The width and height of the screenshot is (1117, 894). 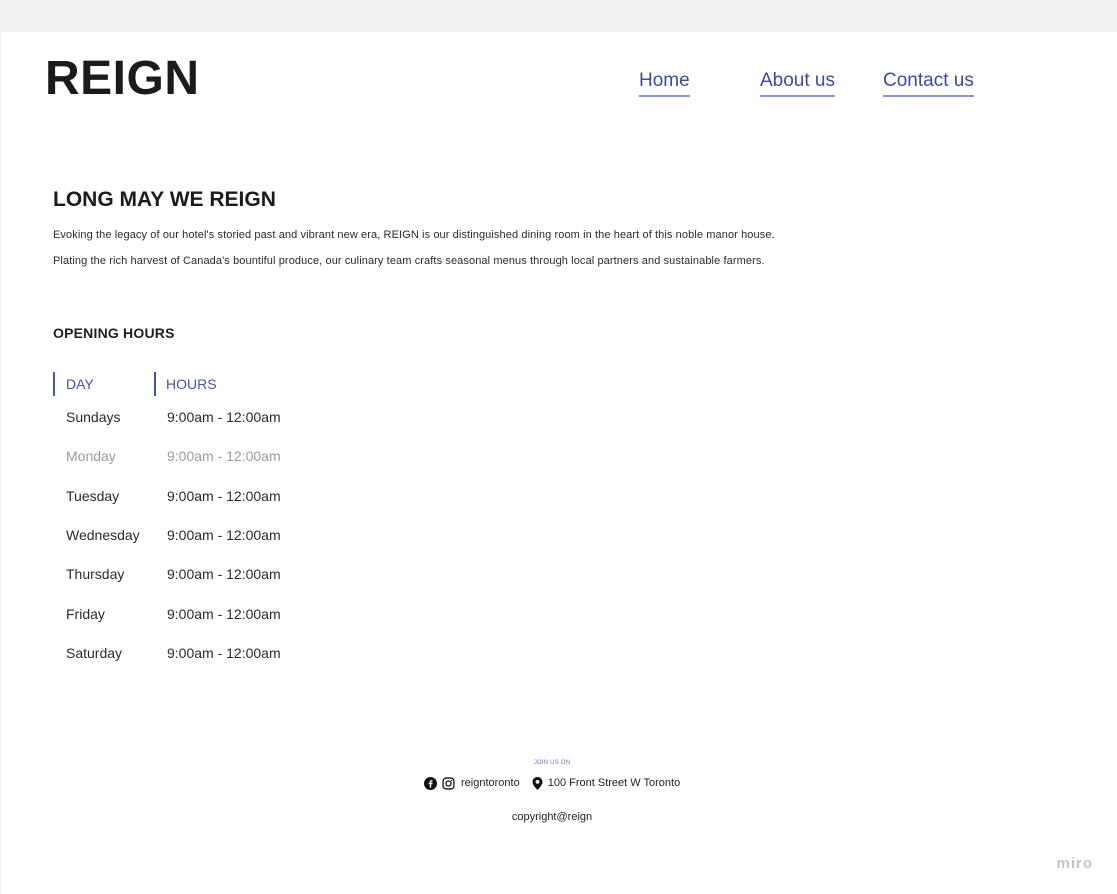 I want to click on day-cell: Wednesday, so click(x=103, y=535).